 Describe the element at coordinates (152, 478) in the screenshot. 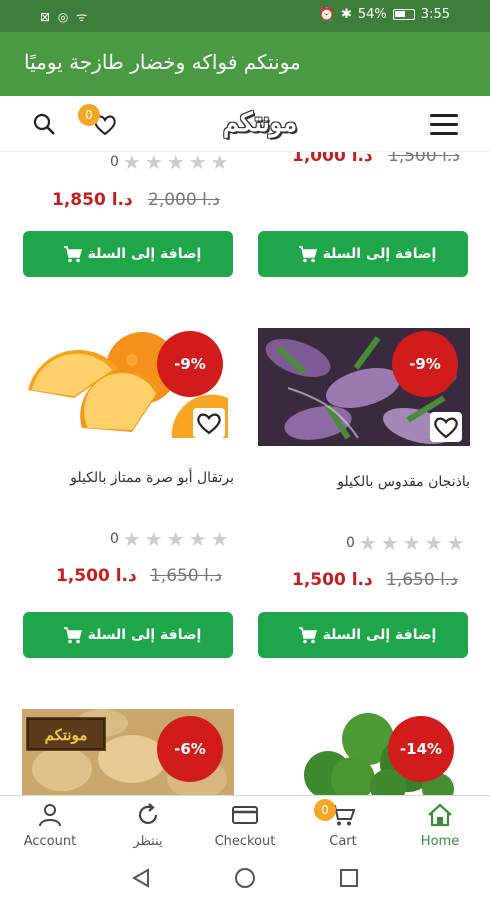

I see `product-name: برتقال أبو صرة ممتاز بالكيلو` at that location.